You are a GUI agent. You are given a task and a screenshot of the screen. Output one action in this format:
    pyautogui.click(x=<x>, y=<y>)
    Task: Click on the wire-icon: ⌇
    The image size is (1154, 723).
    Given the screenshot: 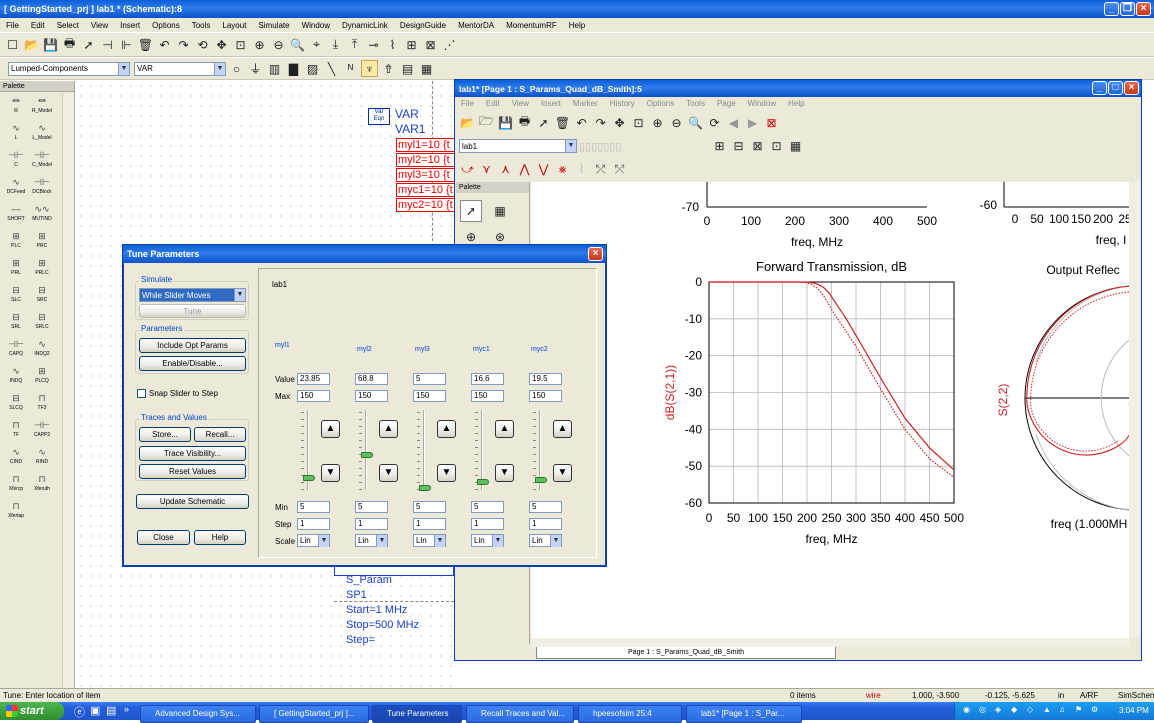 What is the action you would take?
    pyautogui.click(x=392, y=44)
    